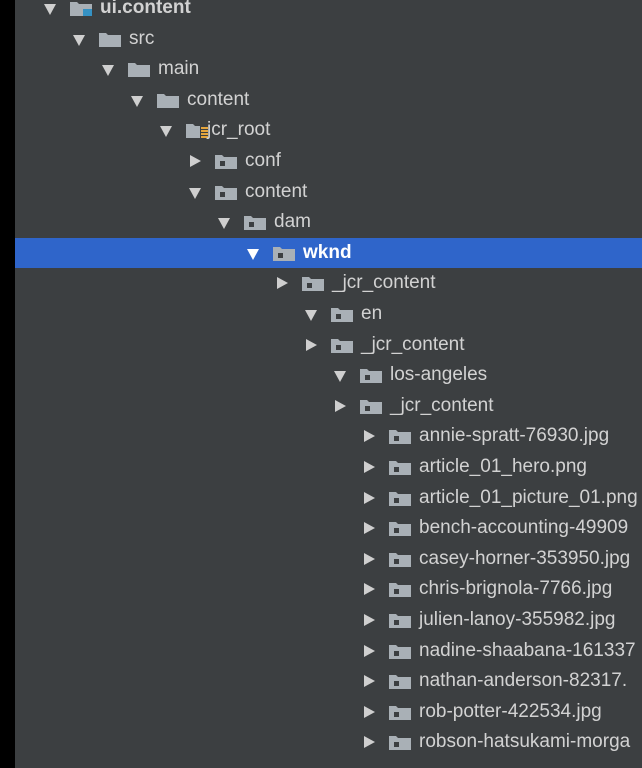 Image resolution: width=642 pixels, height=768 pixels. Describe the element at coordinates (328, 69) in the screenshot. I see `tree-row: main` at that location.